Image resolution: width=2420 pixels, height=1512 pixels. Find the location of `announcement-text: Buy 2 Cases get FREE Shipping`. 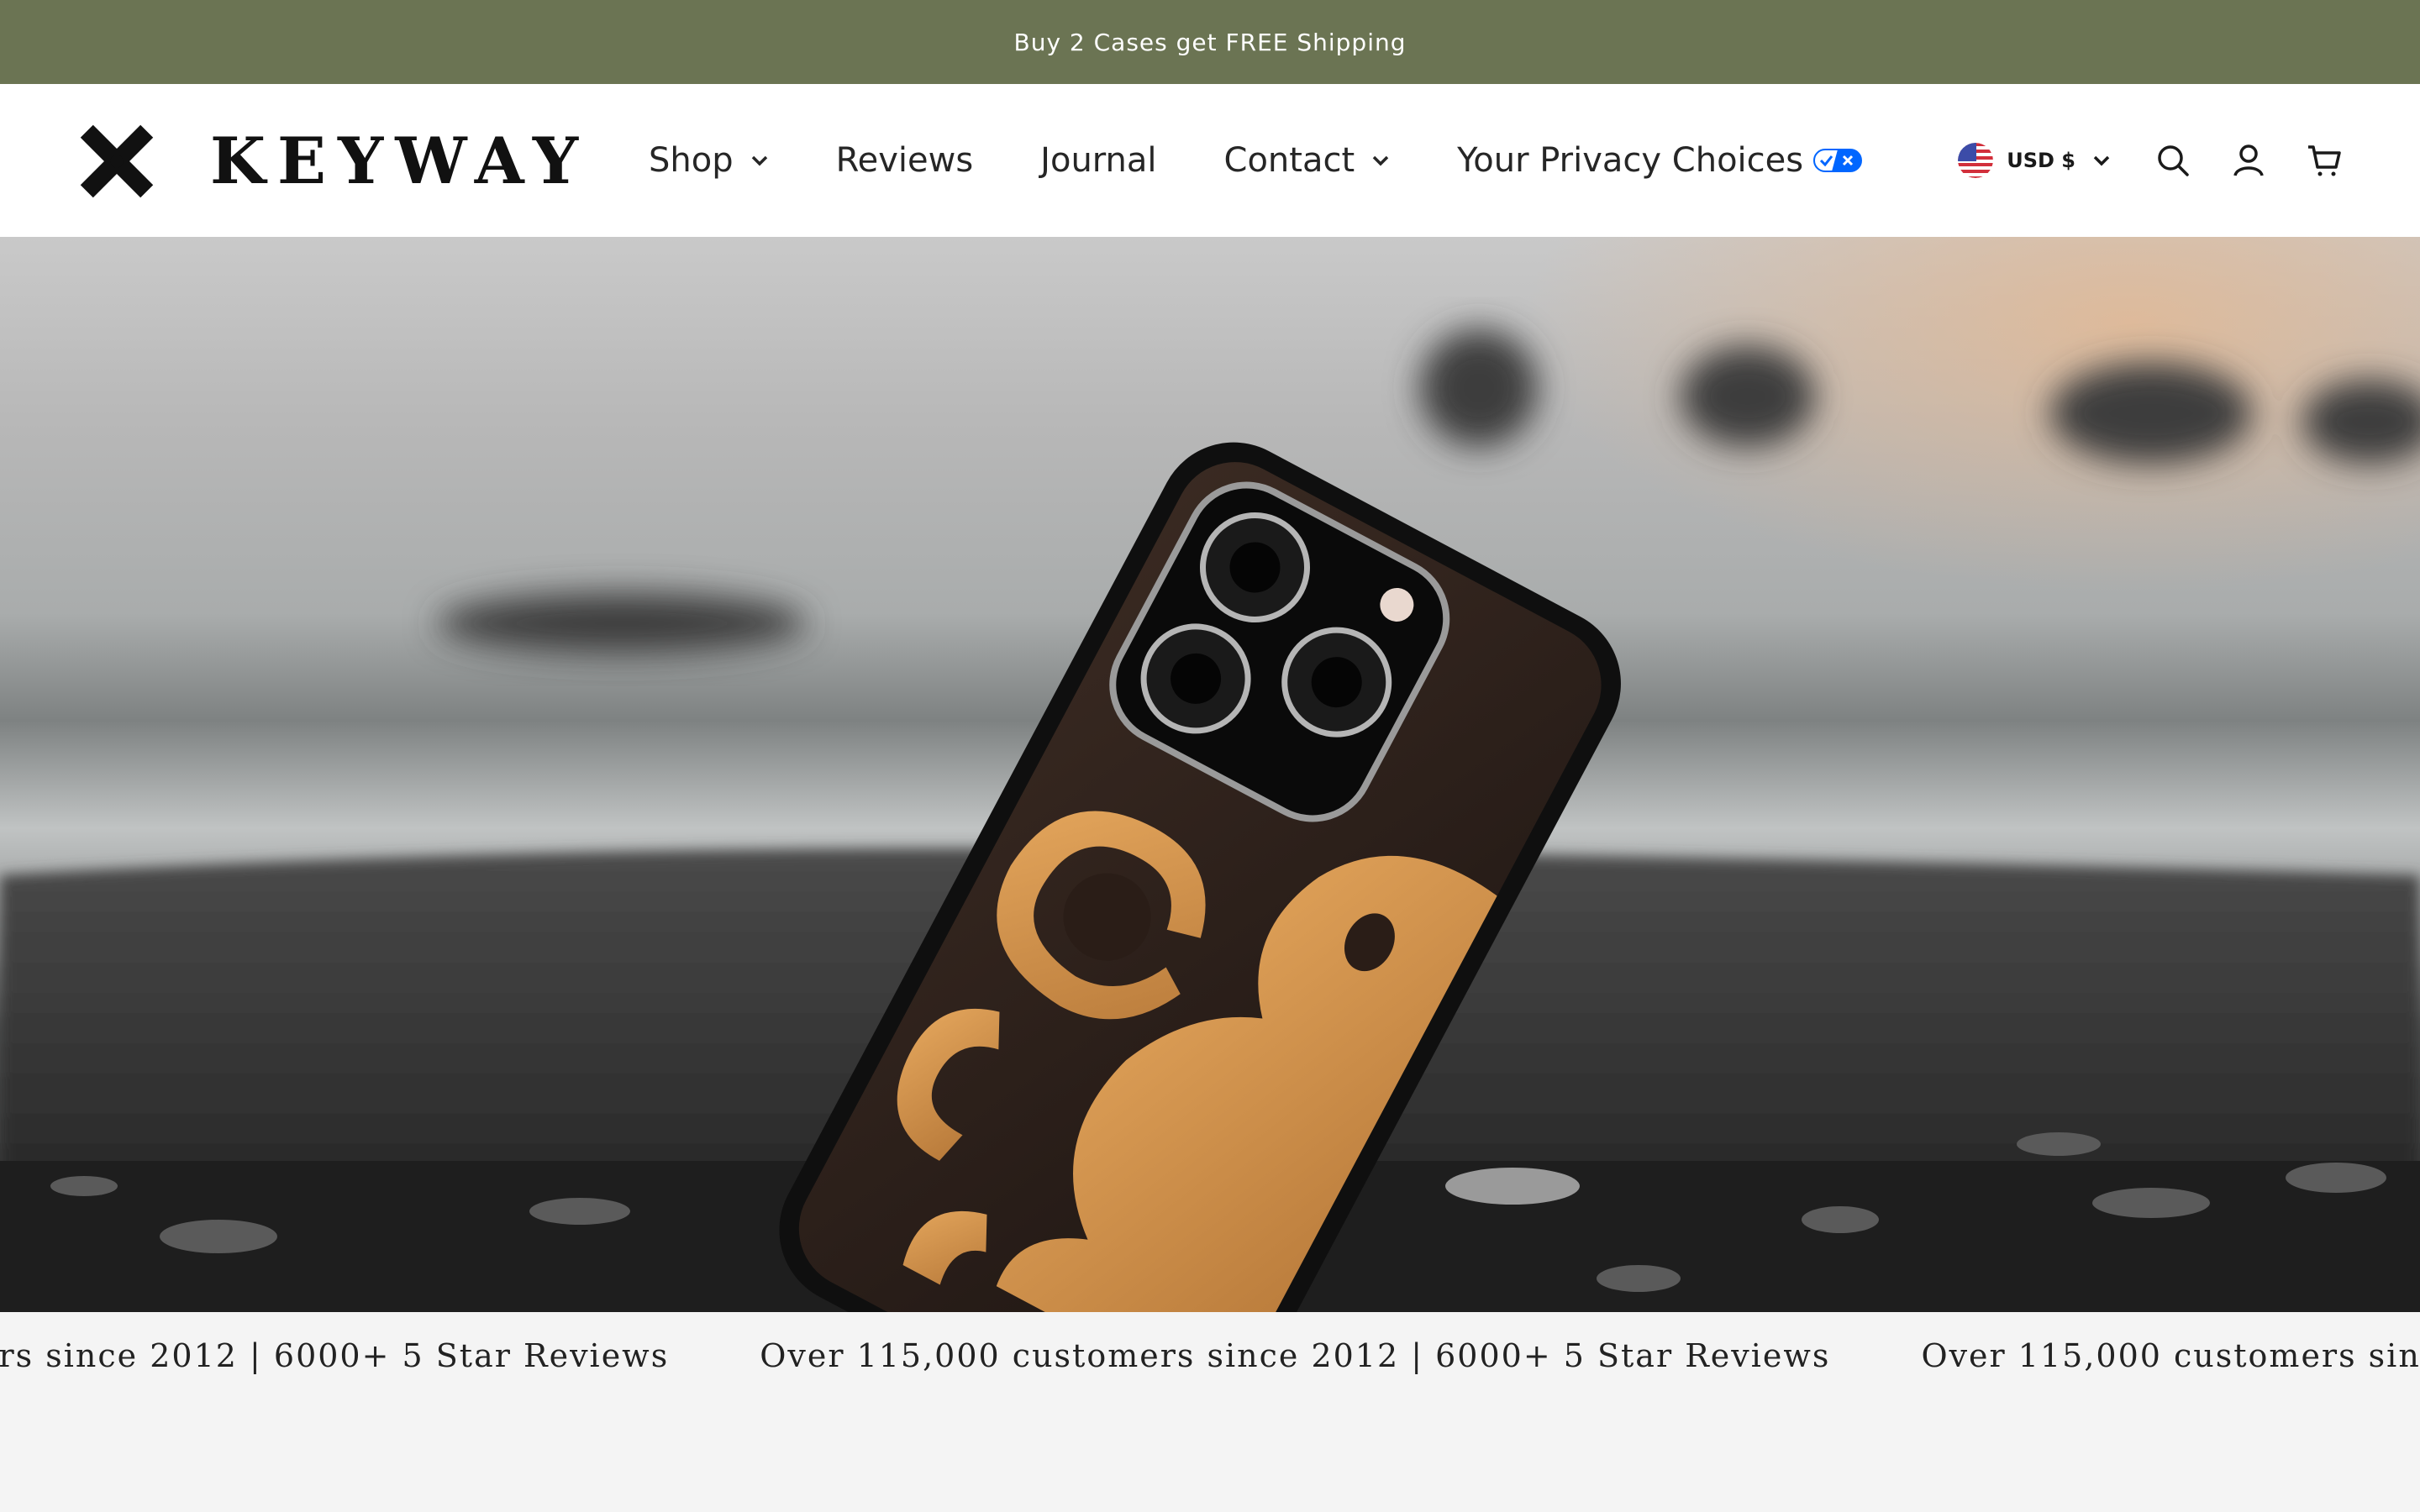

announcement-text: Buy 2 Cases get FREE Shipping is located at coordinates (1210, 42).